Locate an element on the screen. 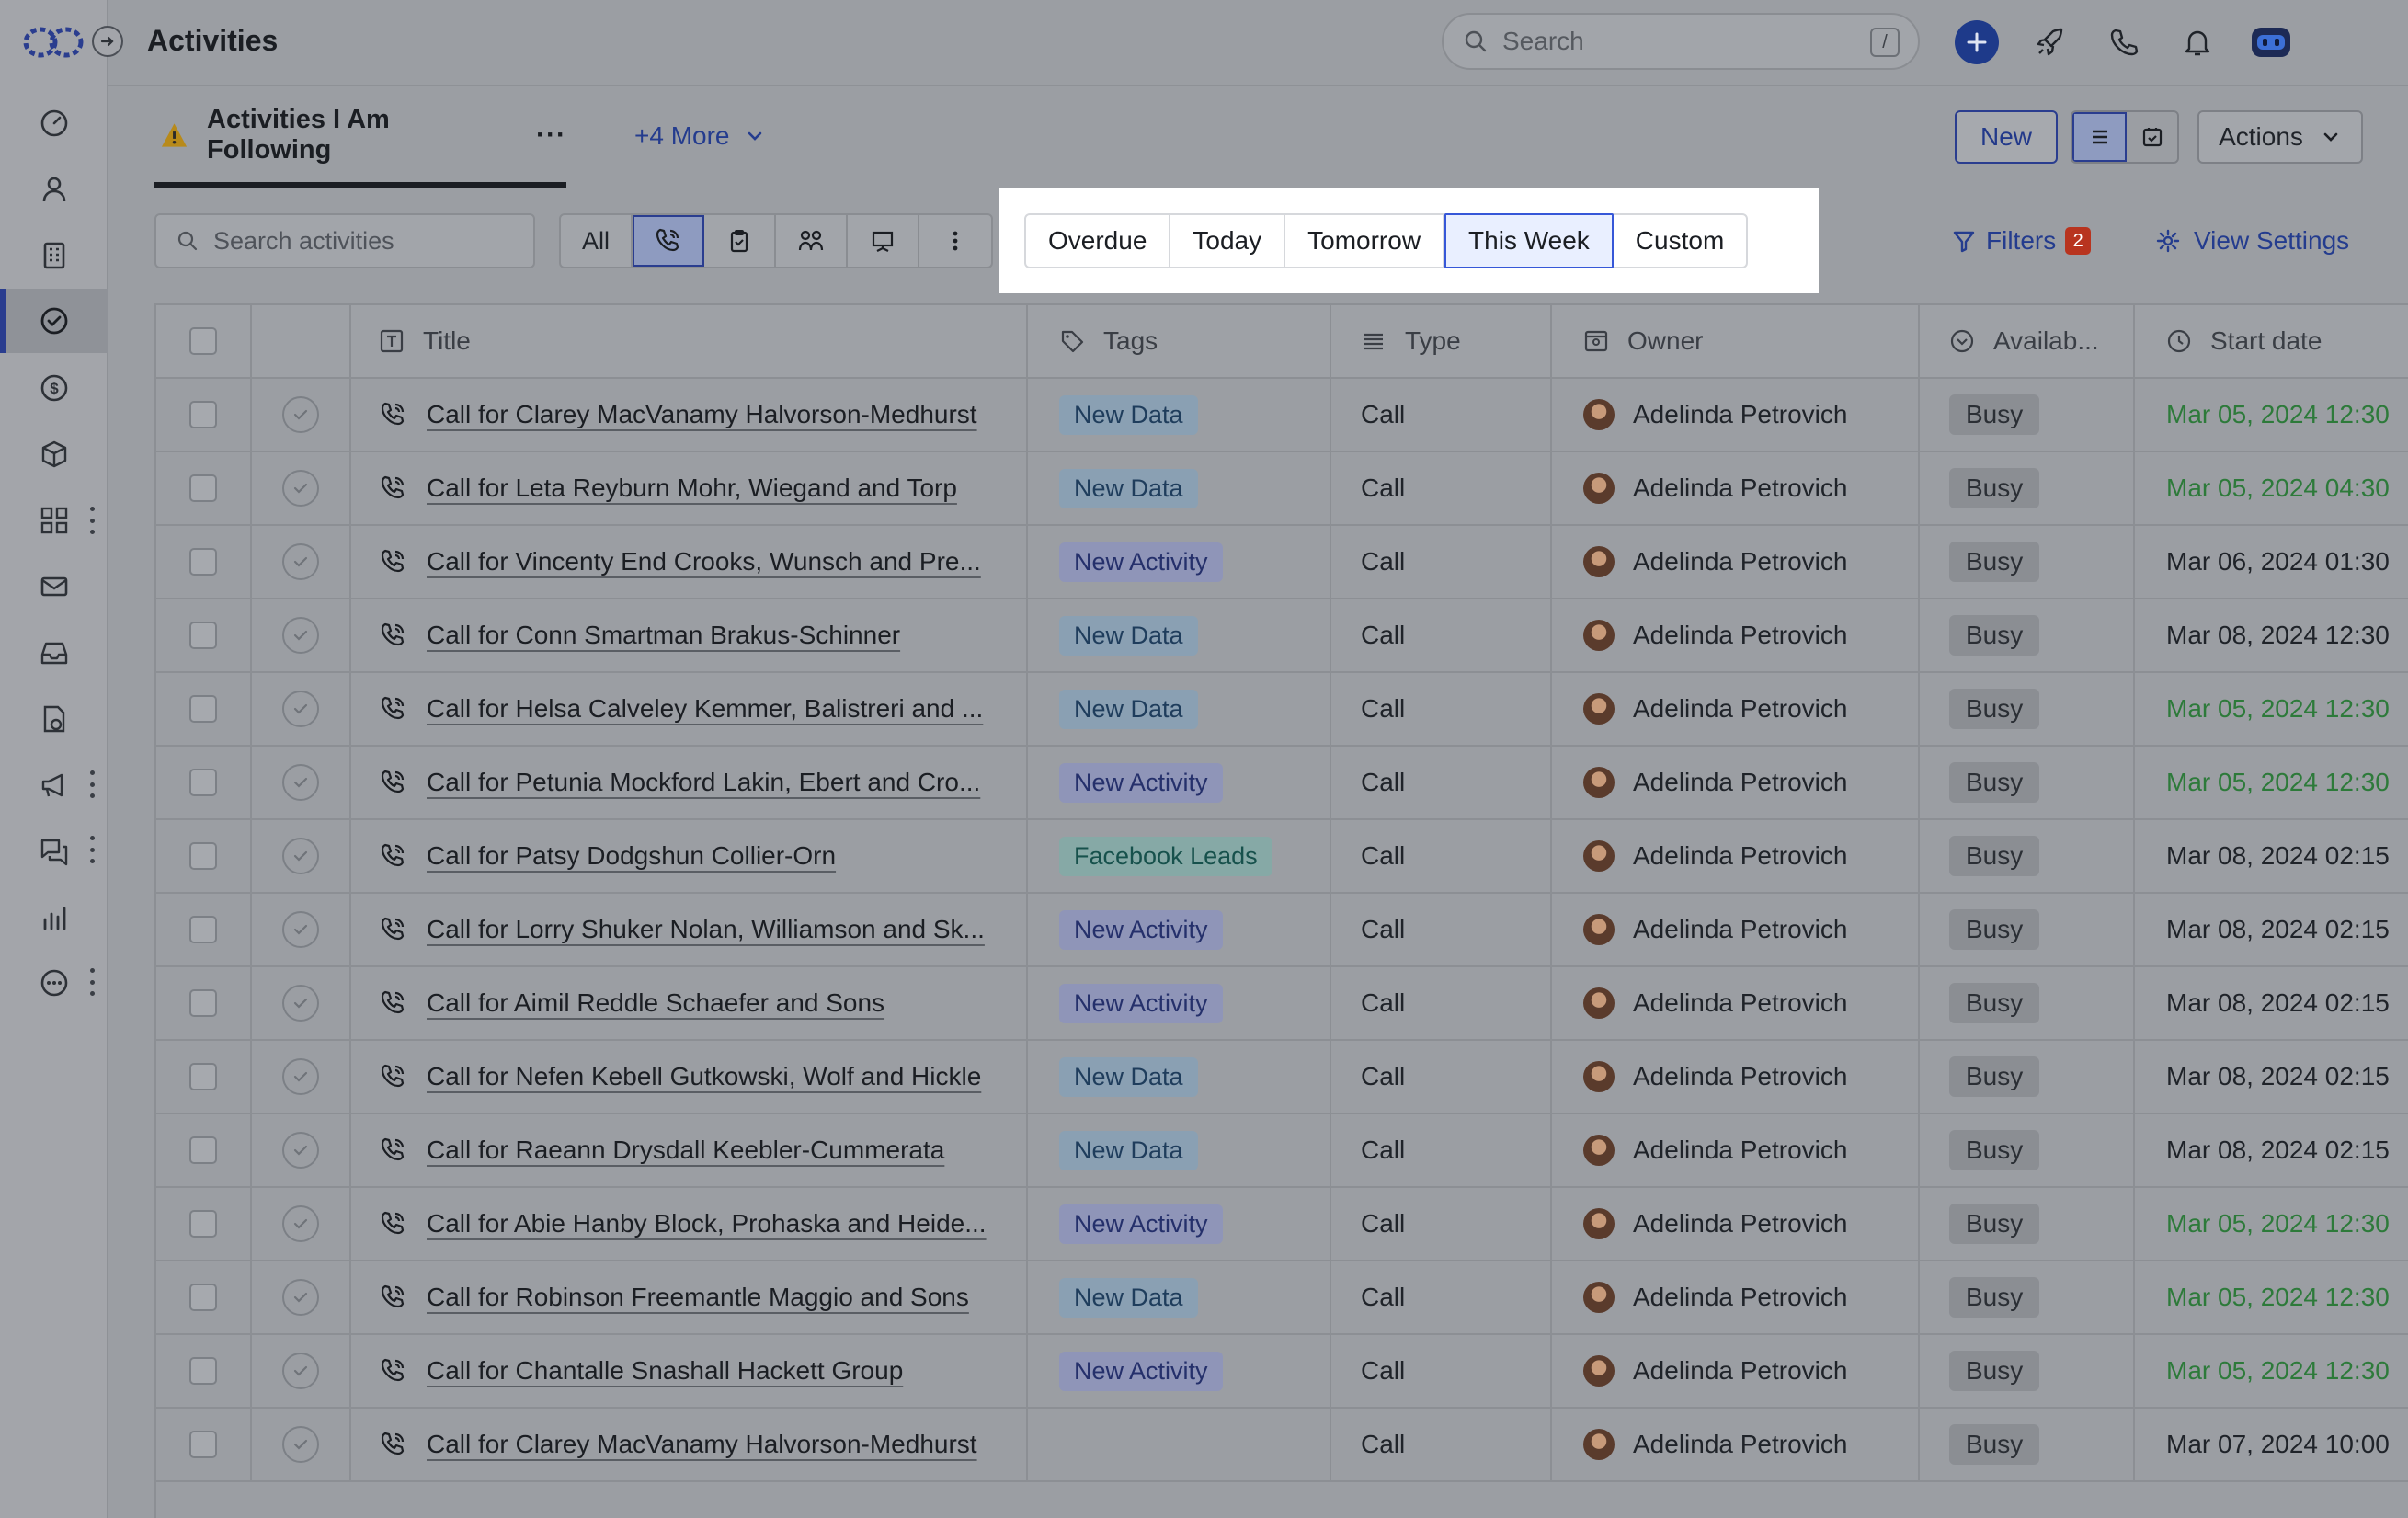 This screenshot has height=1518, width=2408. nav-companies is located at coordinates (54, 255).